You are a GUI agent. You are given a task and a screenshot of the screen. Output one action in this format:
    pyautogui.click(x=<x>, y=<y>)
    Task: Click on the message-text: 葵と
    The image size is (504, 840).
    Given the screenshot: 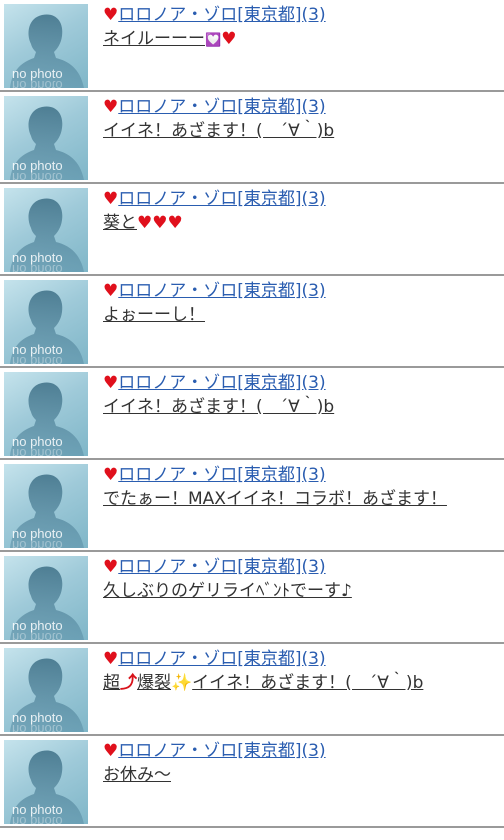 What is the action you would take?
    pyautogui.click(x=120, y=223)
    